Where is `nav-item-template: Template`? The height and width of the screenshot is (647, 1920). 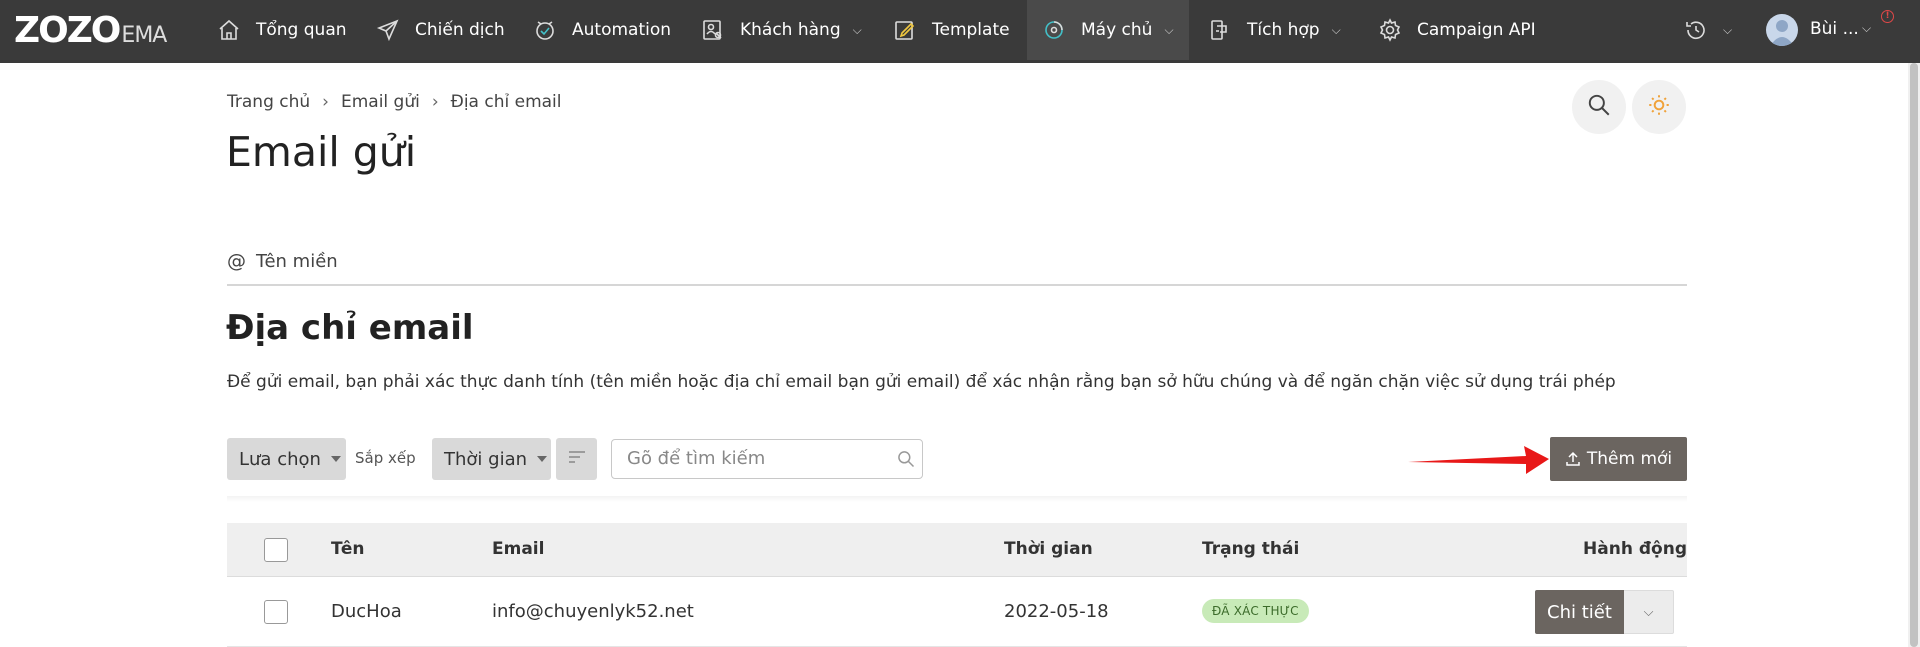 nav-item-template: Template is located at coordinates (951, 30).